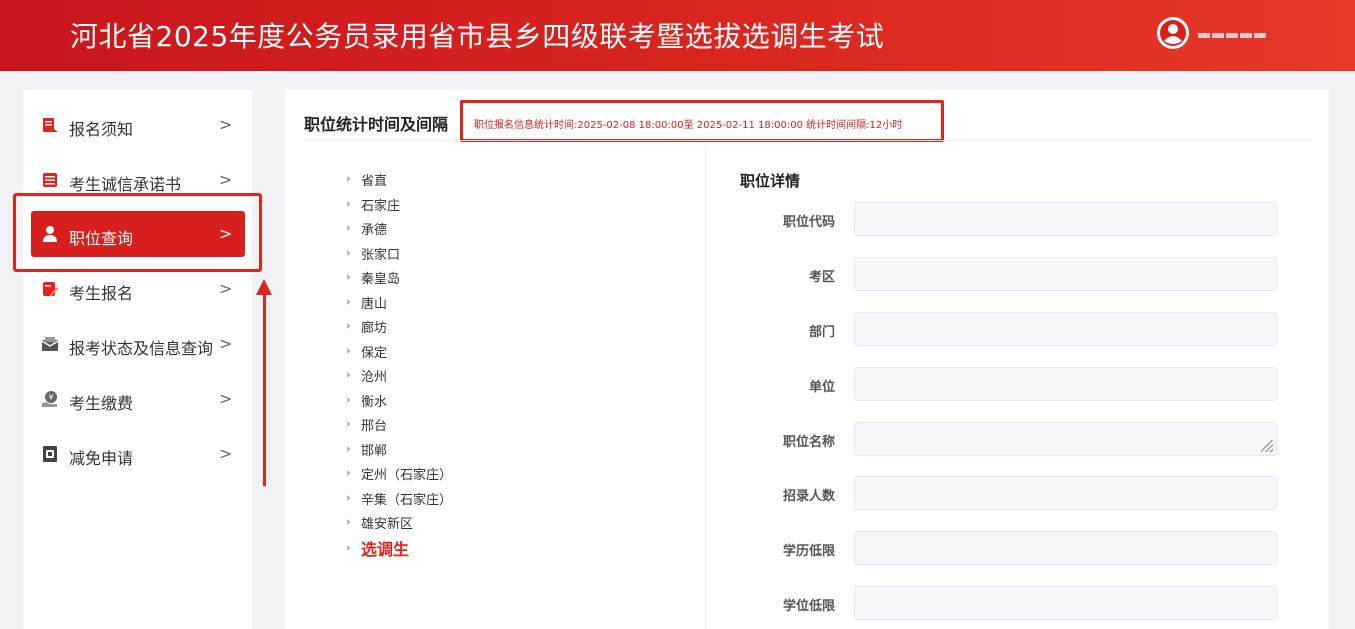  I want to click on username-blurred, so click(1239, 32).